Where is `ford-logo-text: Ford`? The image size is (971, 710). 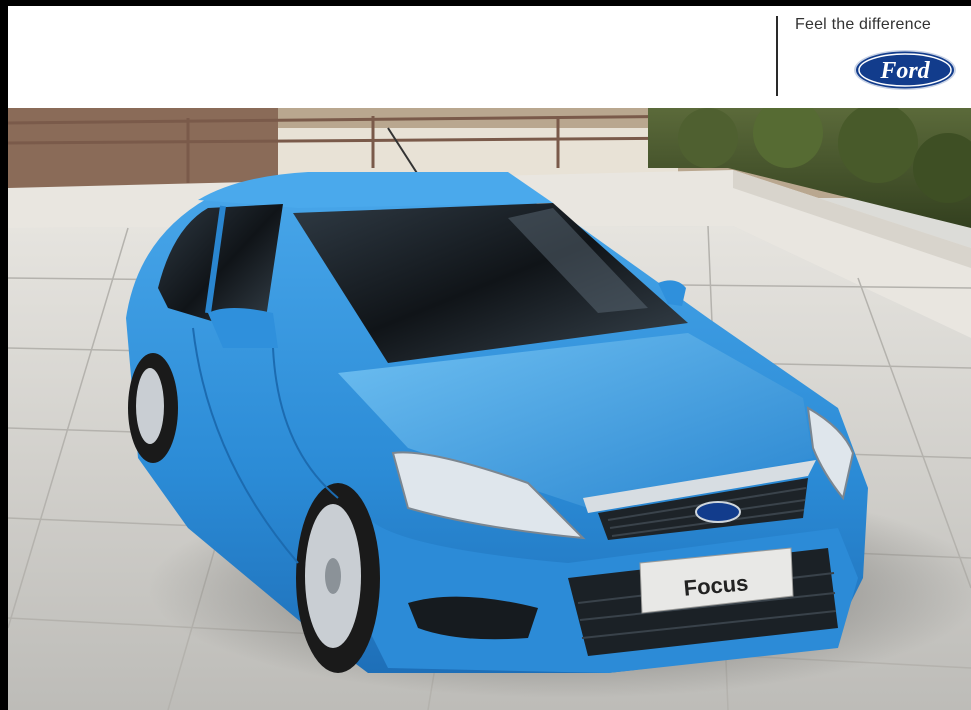 ford-logo-text: Ford is located at coordinates (904, 71).